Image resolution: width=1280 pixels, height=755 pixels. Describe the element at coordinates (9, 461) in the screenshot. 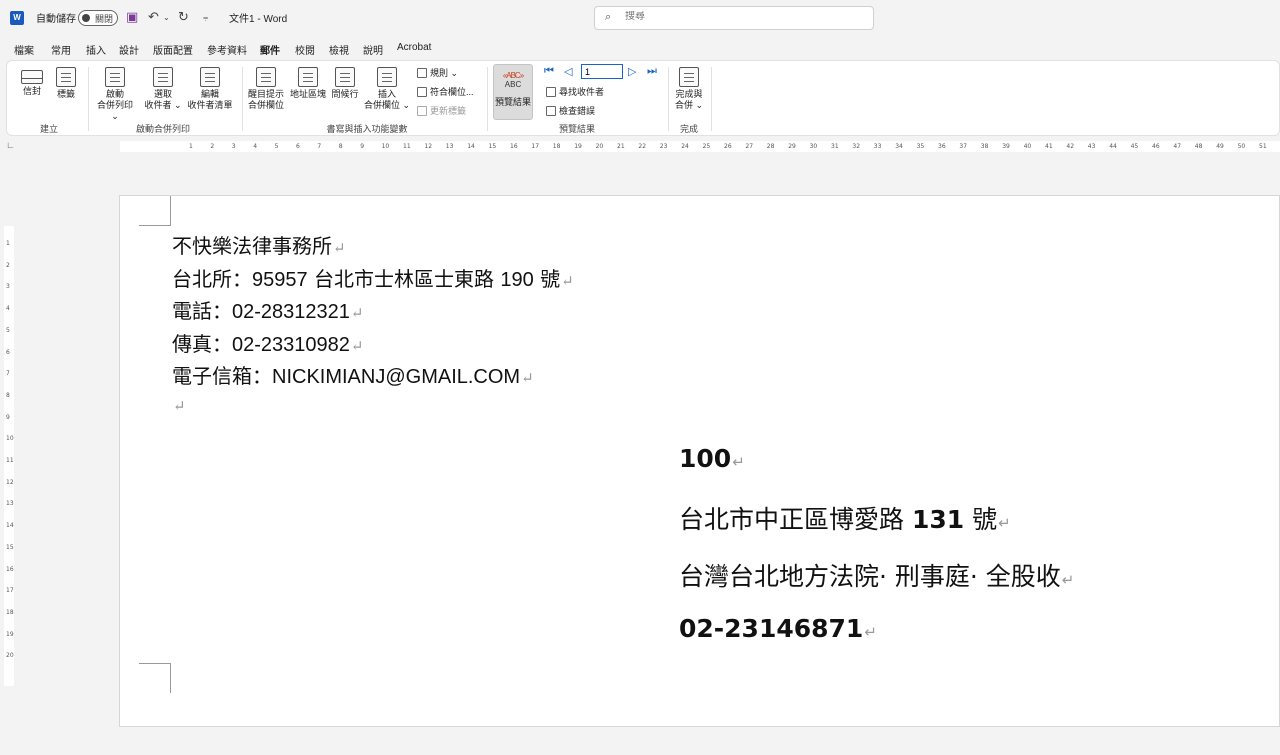

I see `vertical-ruler: 1 2 3 4 5 6 7 8 9 10 11 12 13 14 15 16 17 18 19 20` at that location.